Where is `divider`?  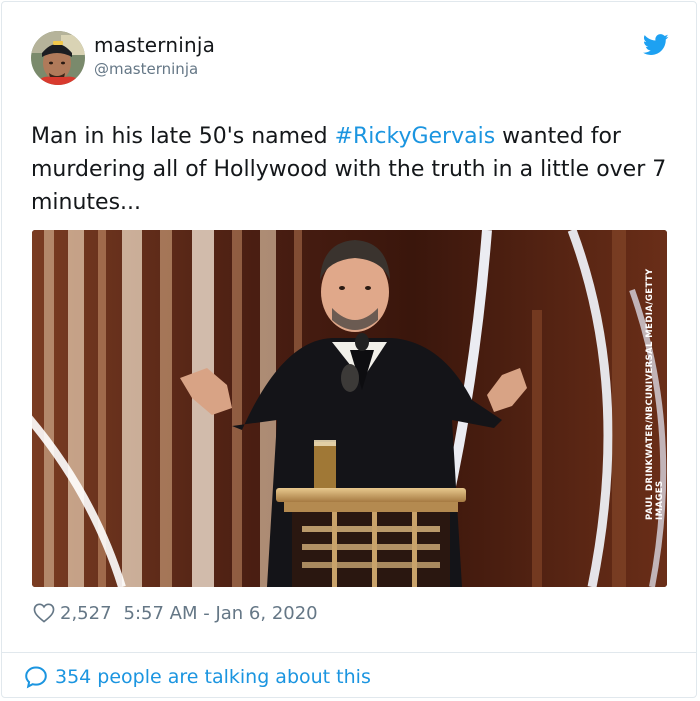 divider is located at coordinates (349, 652).